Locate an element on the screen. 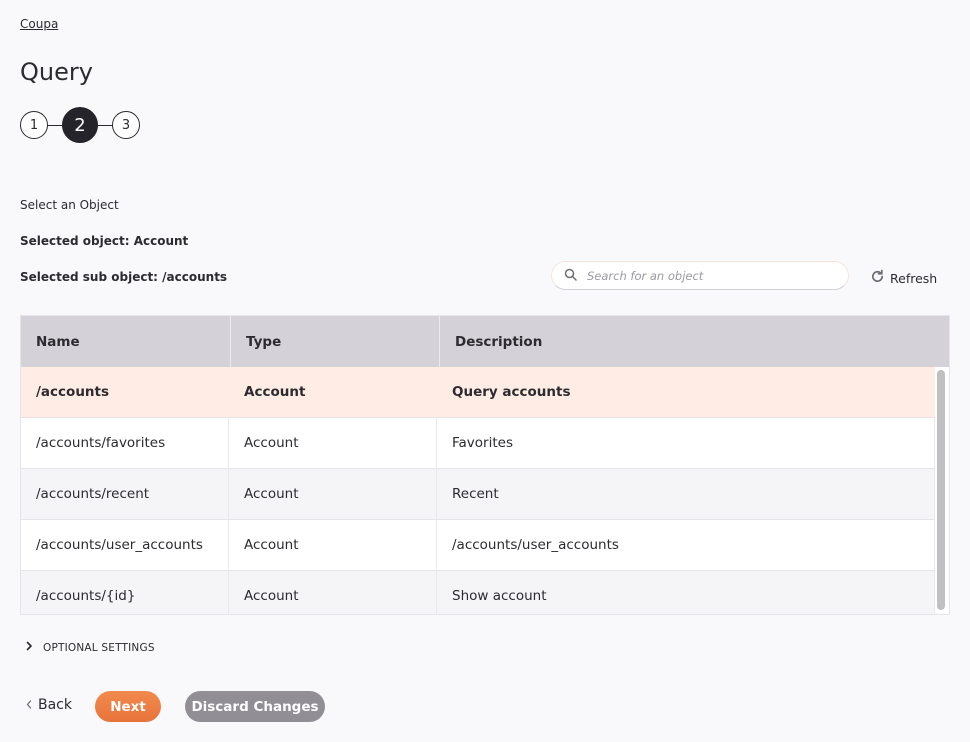 The width and height of the screenshot is (970, 742). table-header: Name Type Description is located at coordinates (485, 341).